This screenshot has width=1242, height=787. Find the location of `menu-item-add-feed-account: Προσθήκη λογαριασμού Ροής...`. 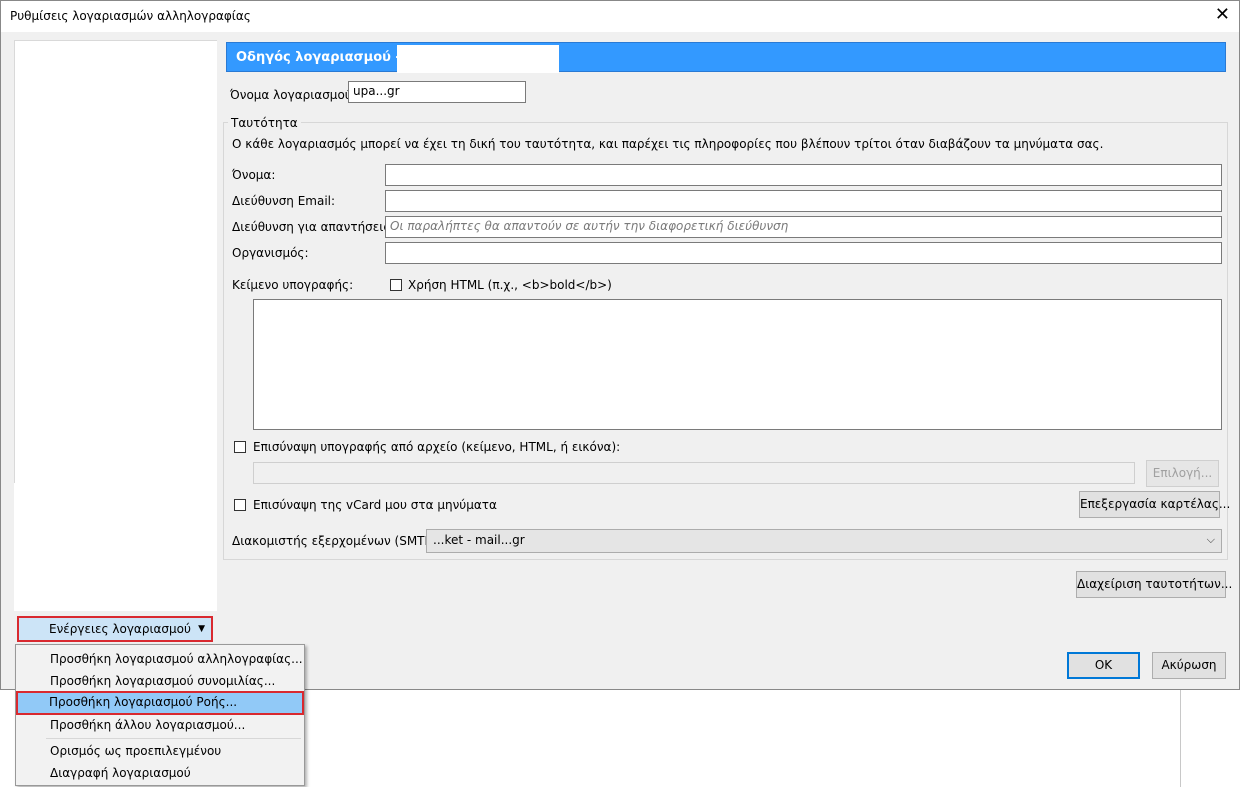

menu-item-add-feed-account: Προσθήκη λογαριασμού Ροής... is located at coordinates (160, 703).